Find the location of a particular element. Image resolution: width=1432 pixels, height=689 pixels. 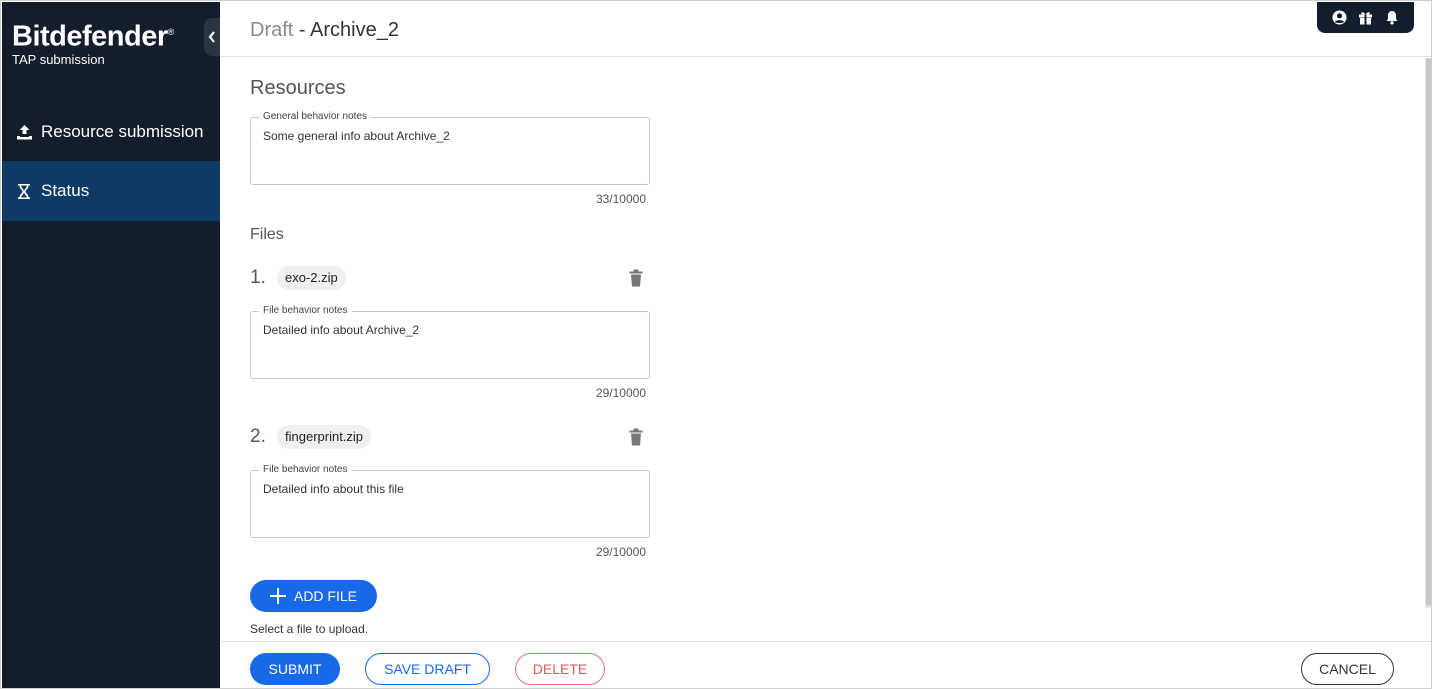

brand-registered-mark: ® is located at coordinates (171, 32).